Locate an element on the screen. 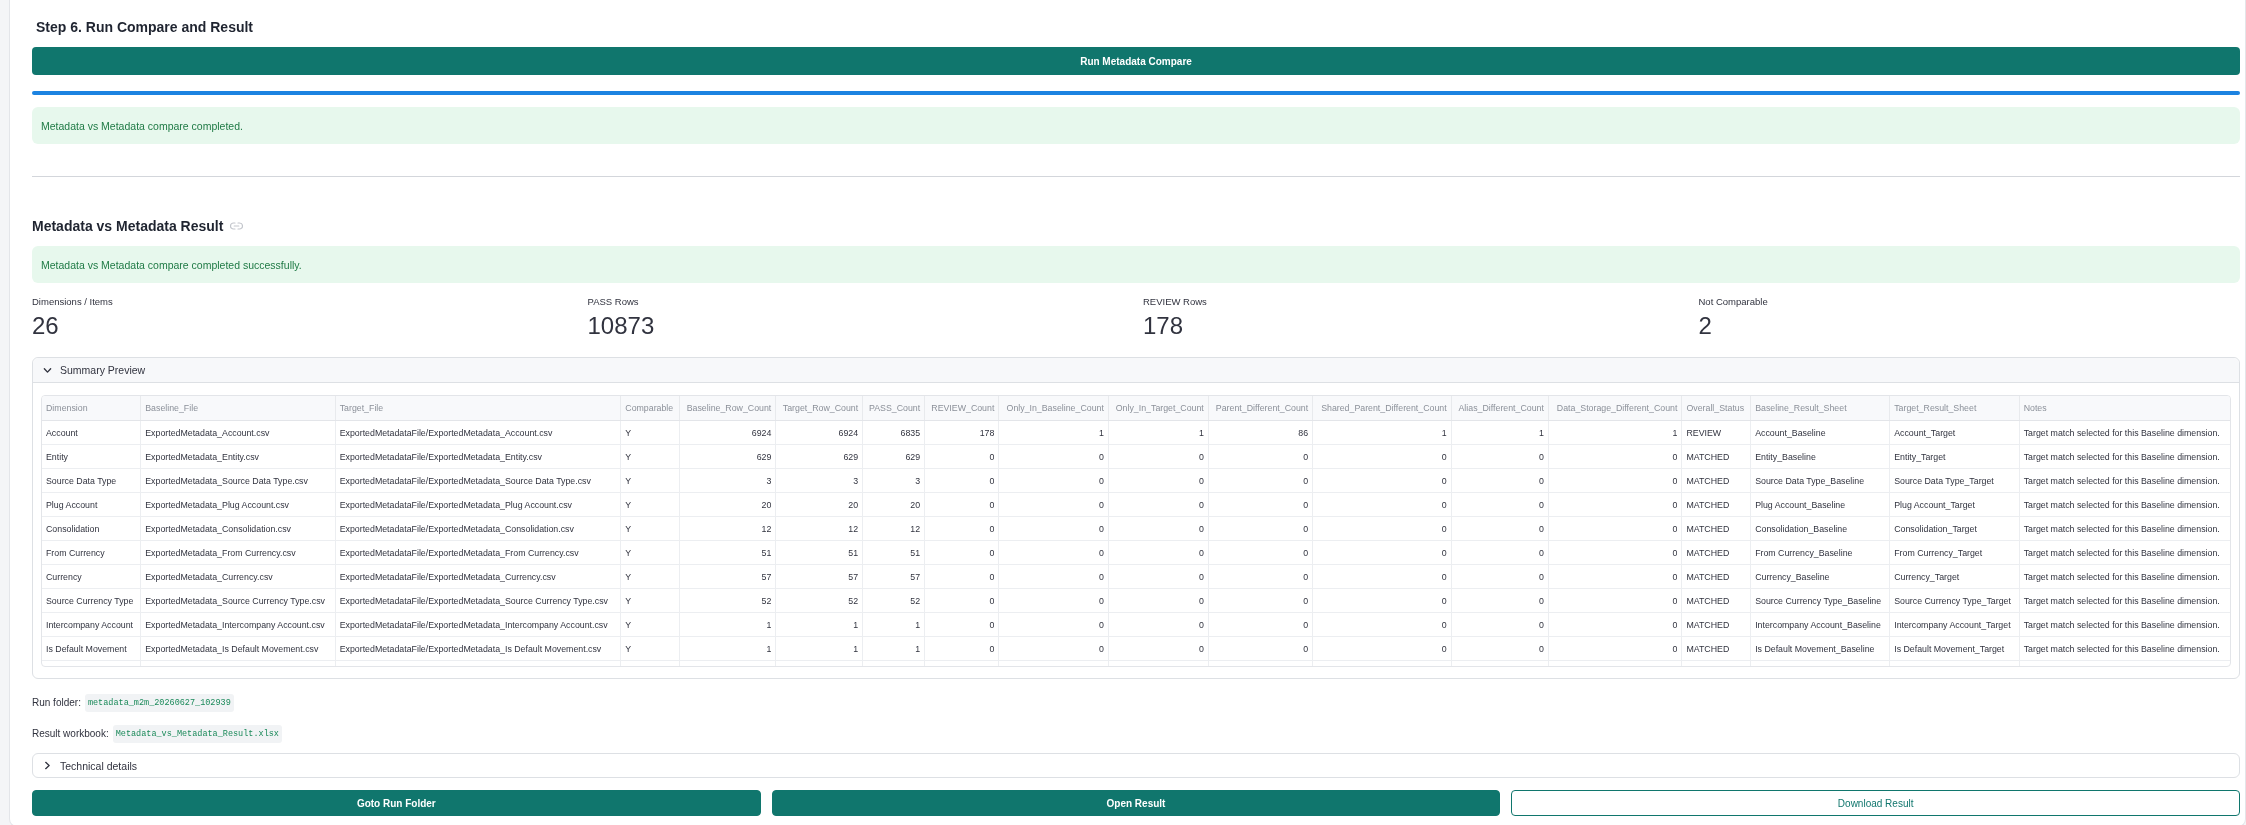 This screenshot has height=825, width=2246. table-cell: 52 is located at coordinates (893, 600).